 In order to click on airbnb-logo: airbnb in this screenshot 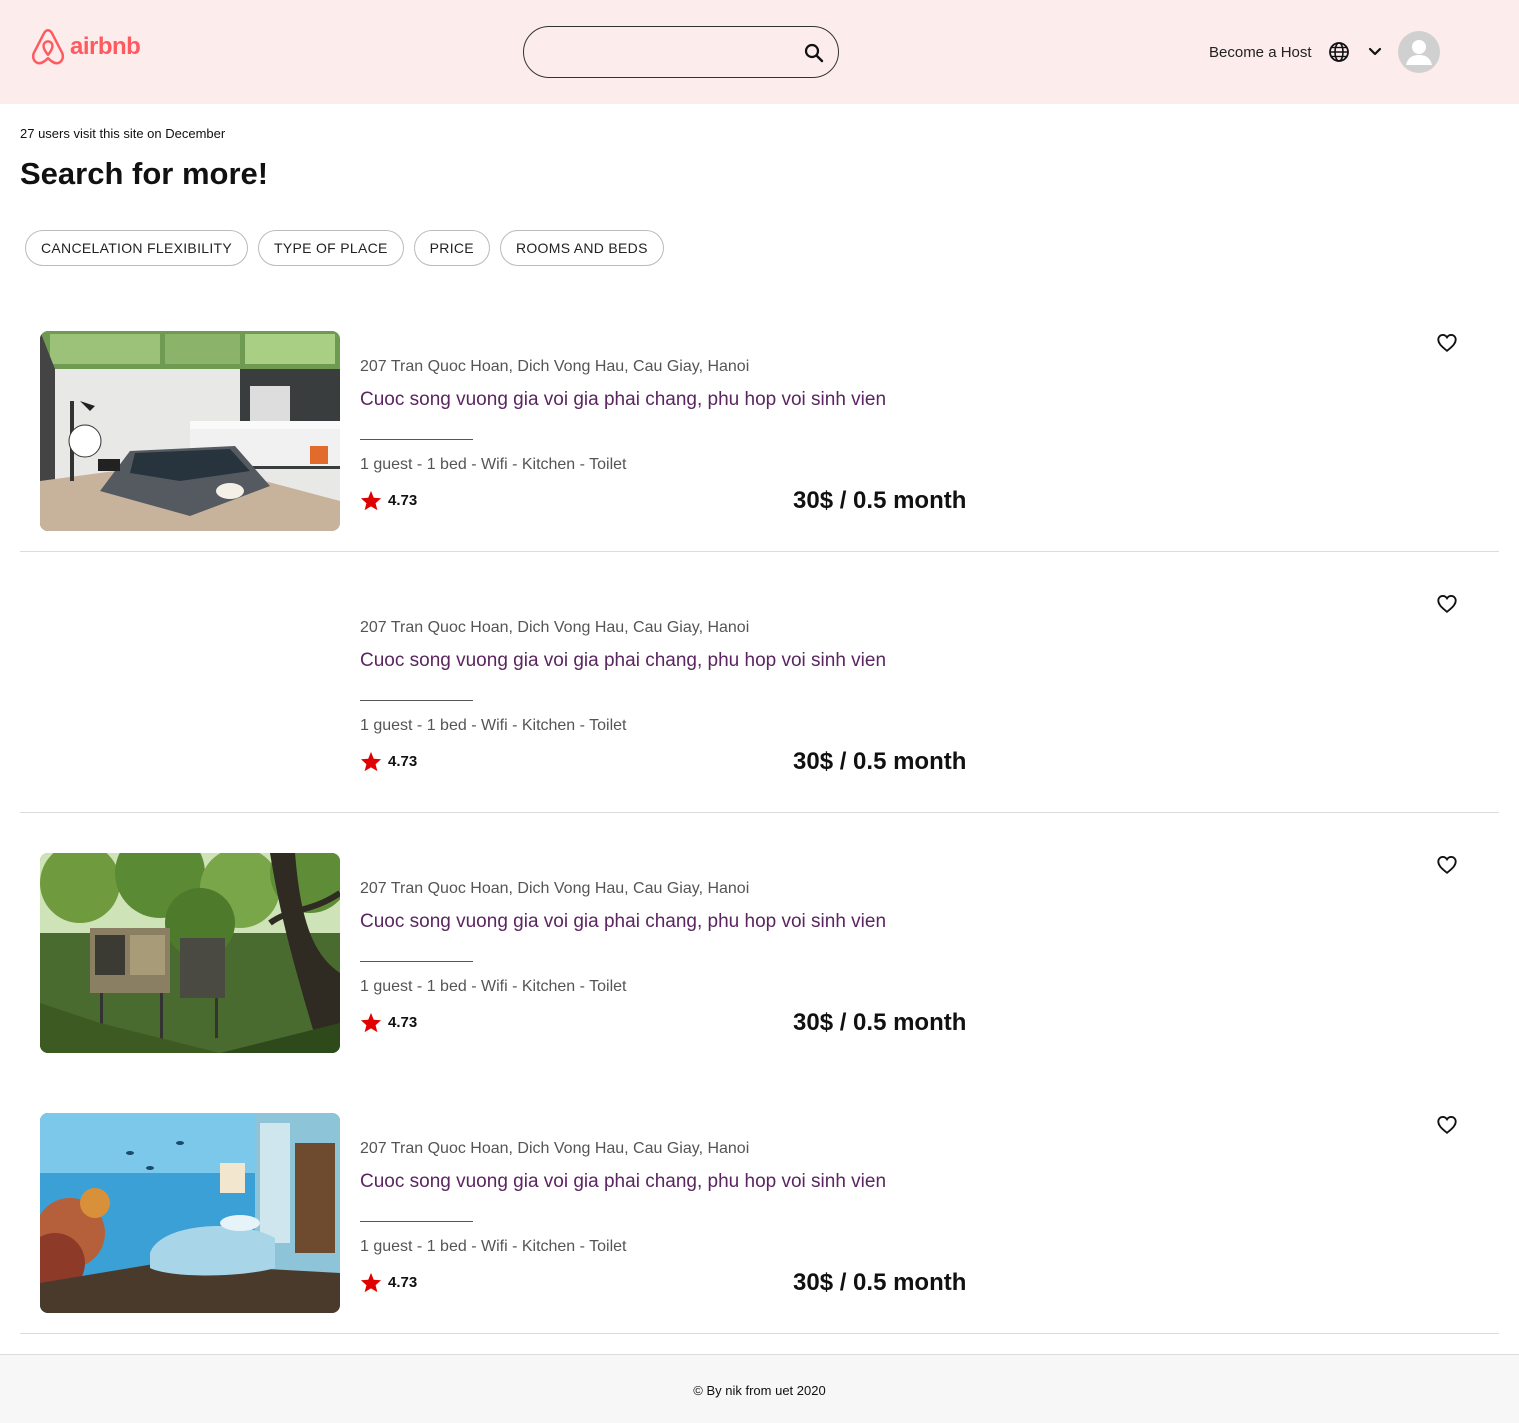, I will do `click(85, 47)`.